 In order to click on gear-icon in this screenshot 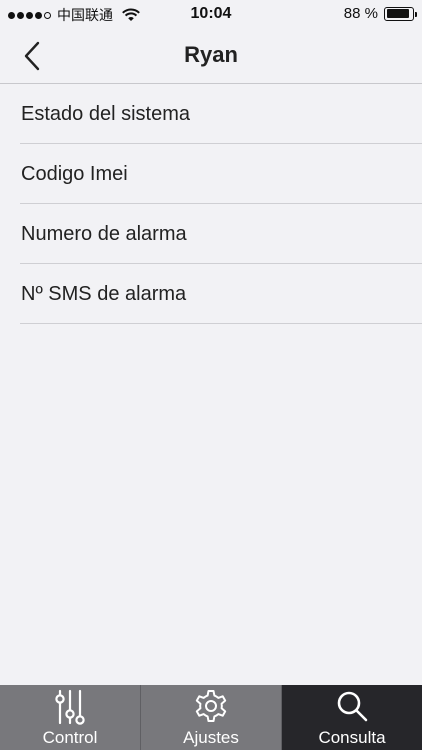, I will do `click(211, 706)`.